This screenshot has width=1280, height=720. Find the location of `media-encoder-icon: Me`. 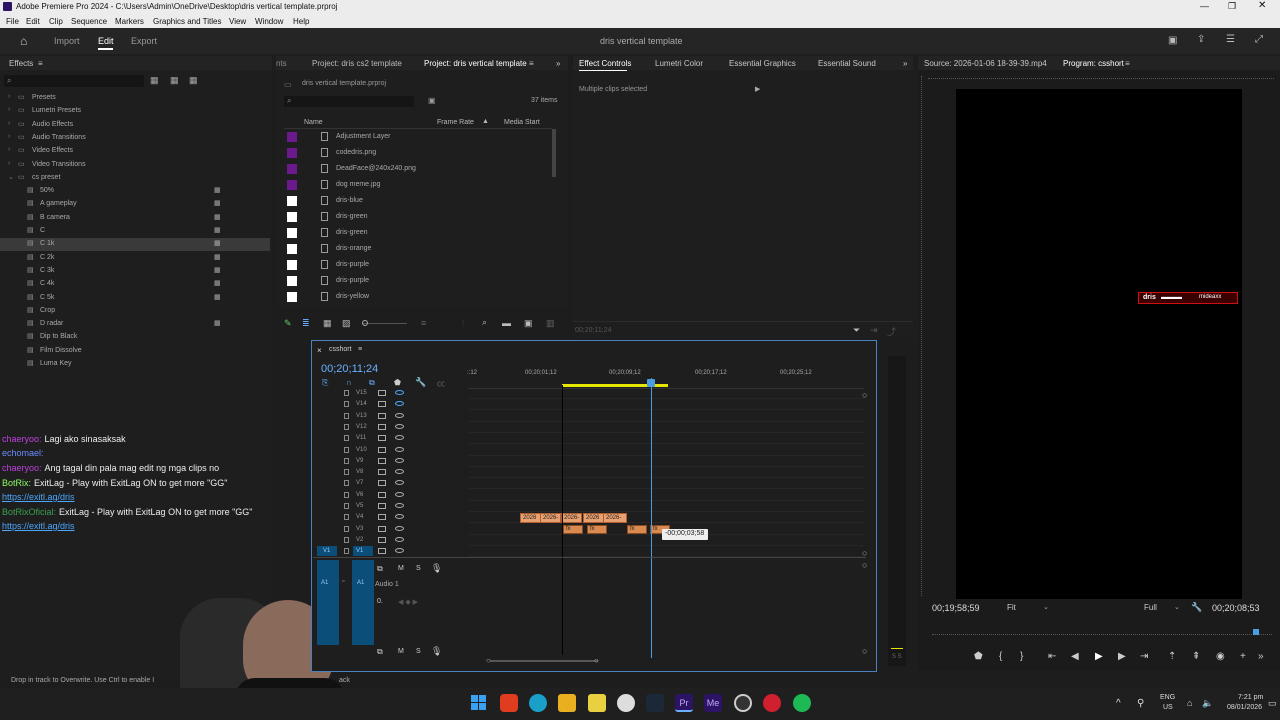

media-encoder-icon: Me is located at coordinates (713, 703).